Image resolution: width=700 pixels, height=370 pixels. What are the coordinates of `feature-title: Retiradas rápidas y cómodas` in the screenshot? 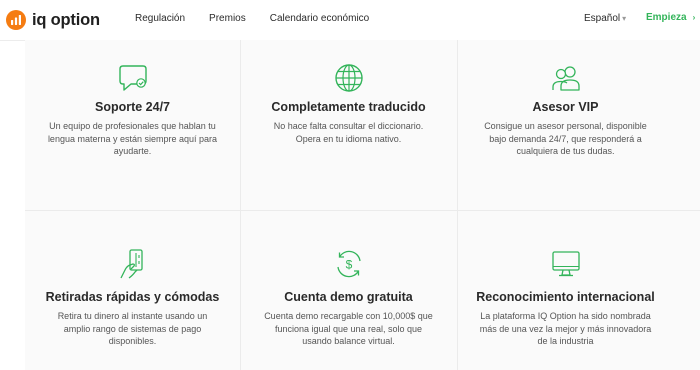 It's located at (132, 297).